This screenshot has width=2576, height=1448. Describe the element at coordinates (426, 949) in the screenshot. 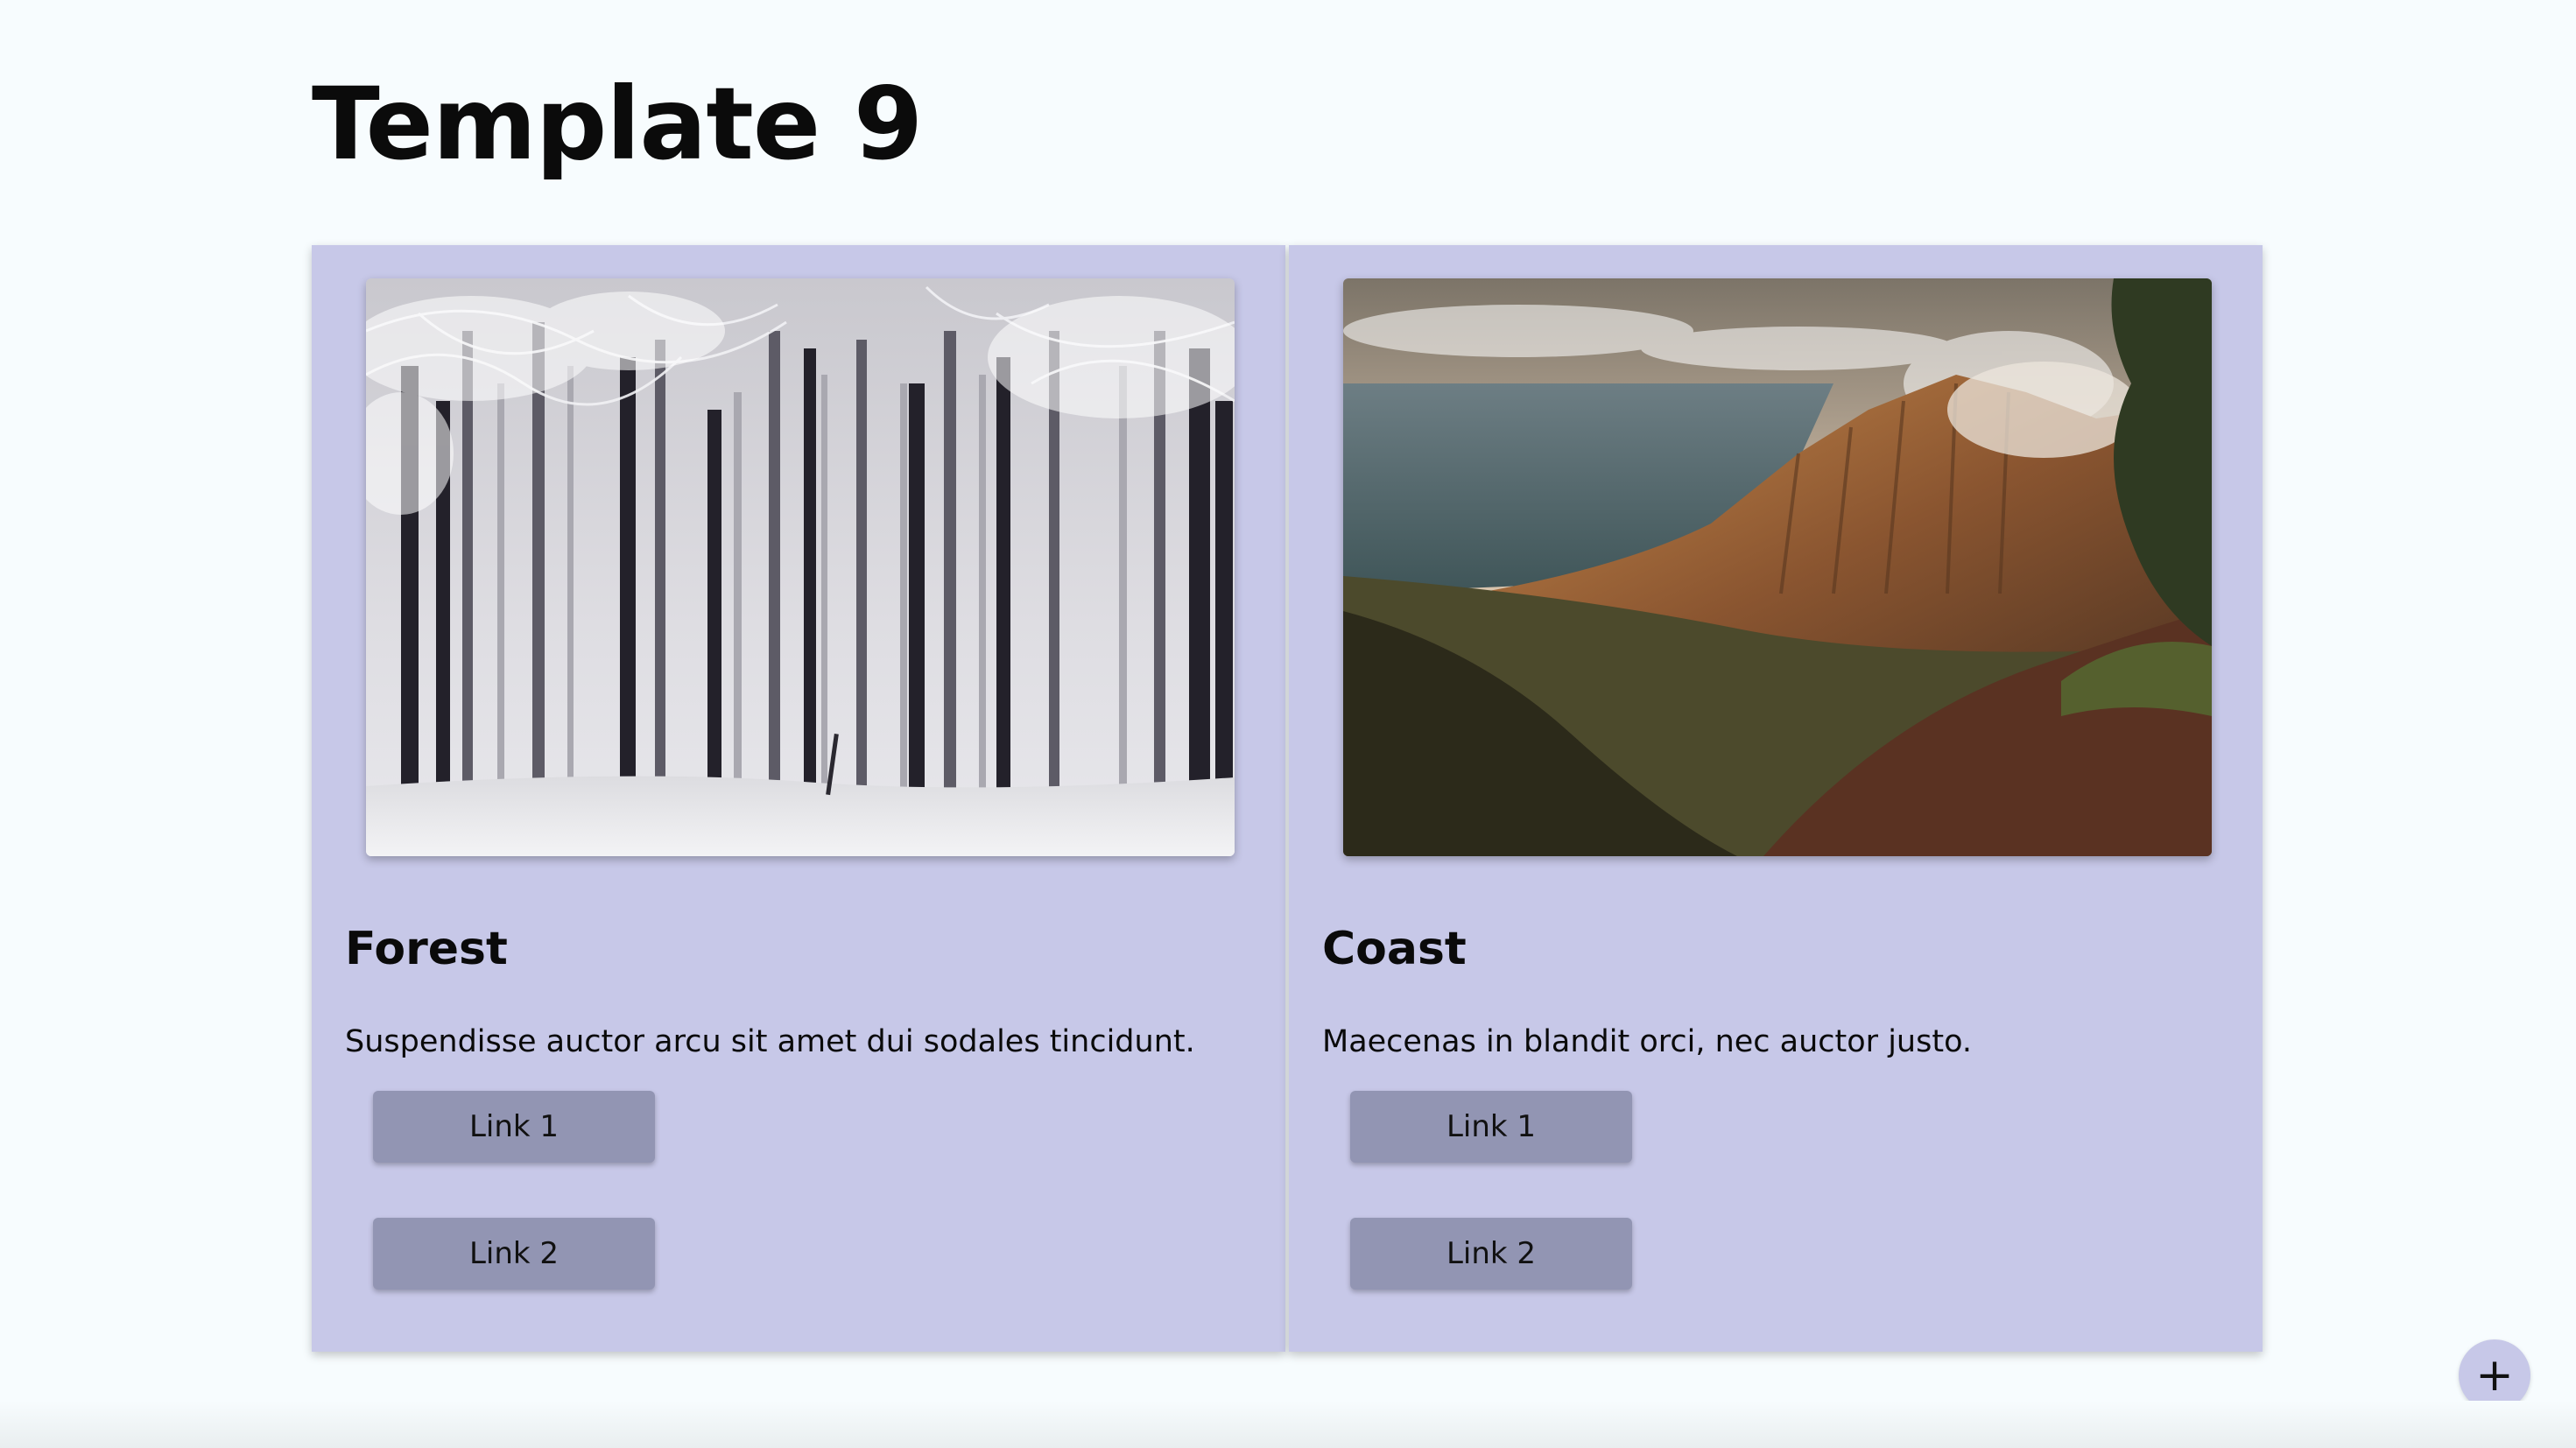

I see `card-title: Forest` at that location.